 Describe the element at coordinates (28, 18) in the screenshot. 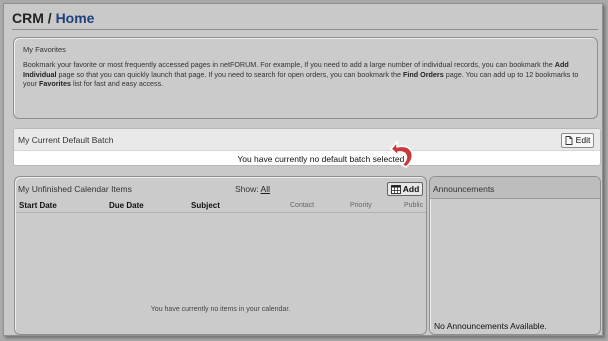

I see `breadcrumb-section: CRM` at that location.